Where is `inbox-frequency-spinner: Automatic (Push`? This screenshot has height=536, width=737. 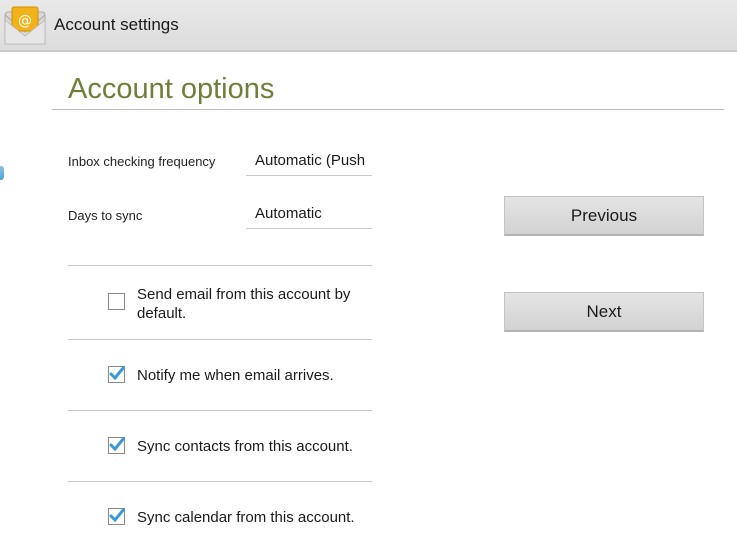 inbox-frequency-spinner: Automatic (Push is located at coordinates (309, 164).